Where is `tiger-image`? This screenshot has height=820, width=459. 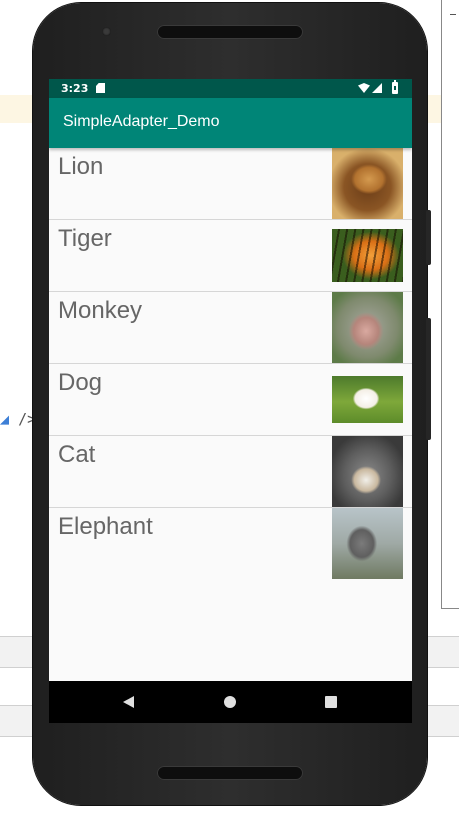
tiger-image is located at coordinates (367, 255).